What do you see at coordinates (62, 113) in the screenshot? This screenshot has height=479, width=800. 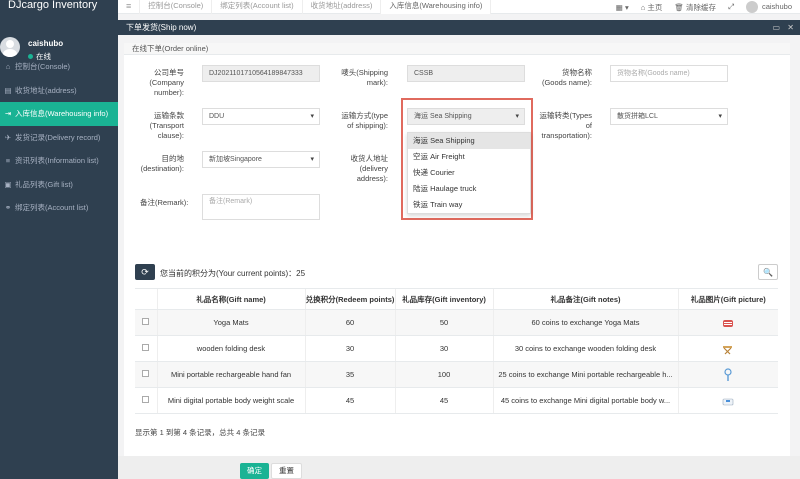 I see `sidebar-item-label: 入库信息(Warehousing info)` at bounding box center [62, 113].